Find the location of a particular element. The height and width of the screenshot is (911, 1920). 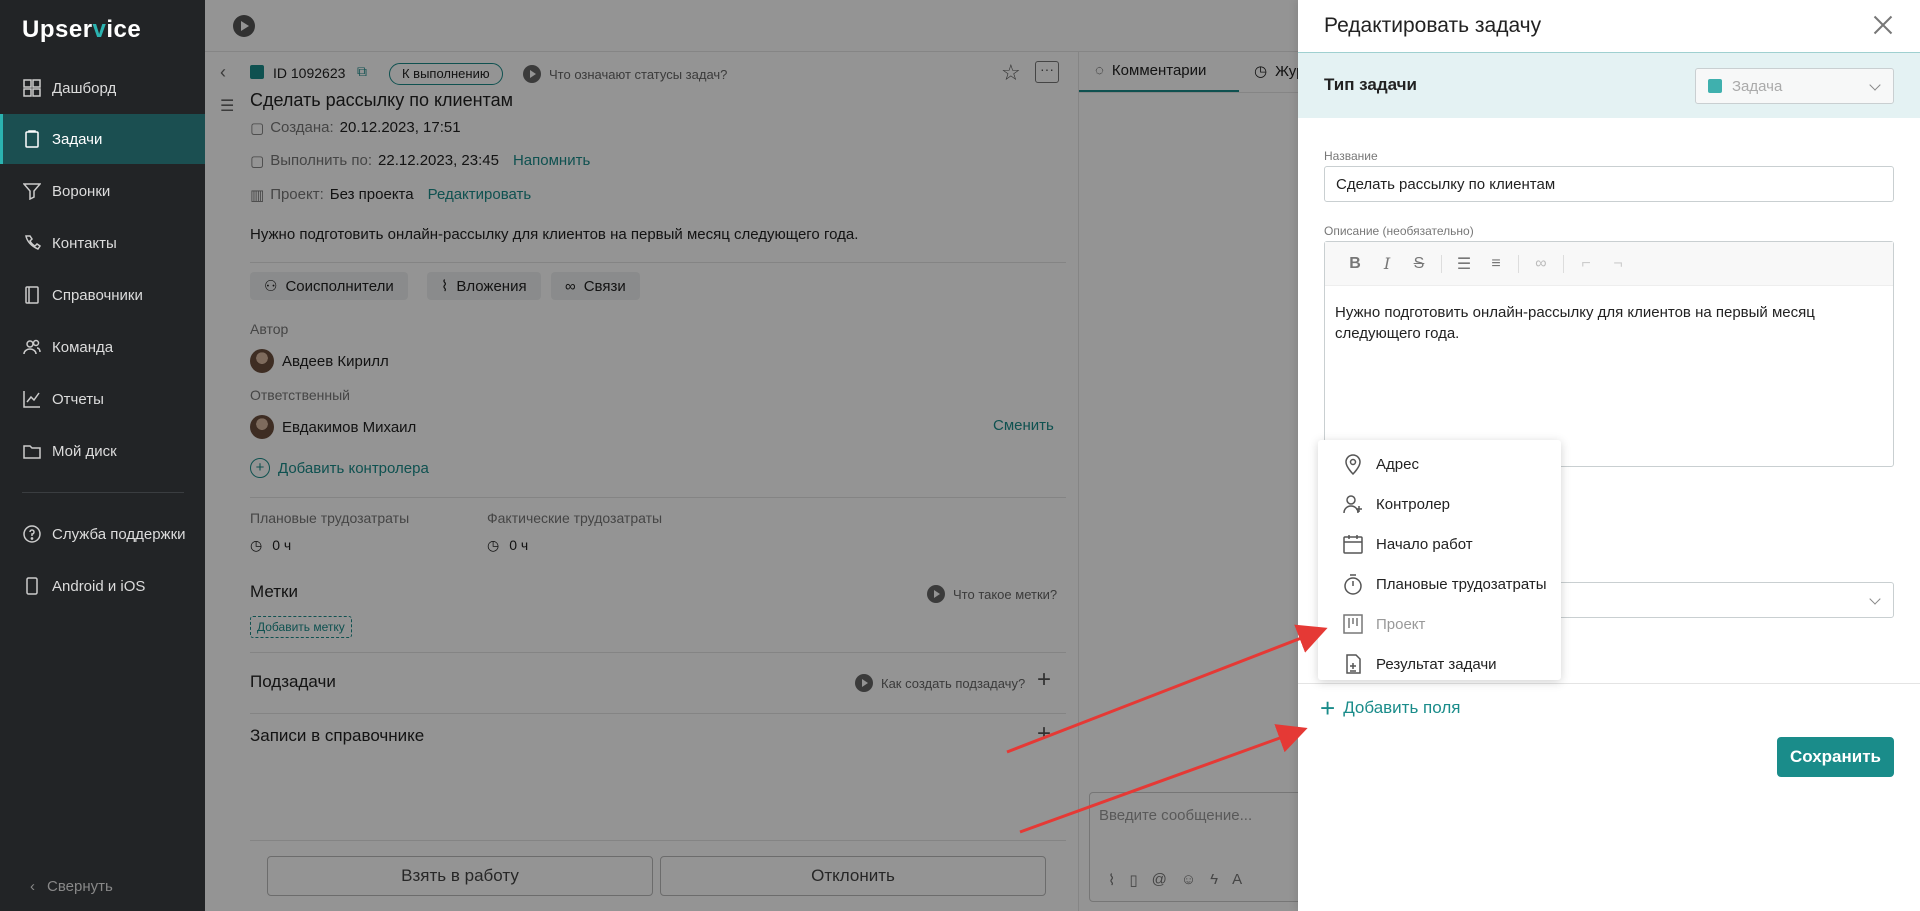

link-icon: ∞ is located at coordinates (1541, 264).